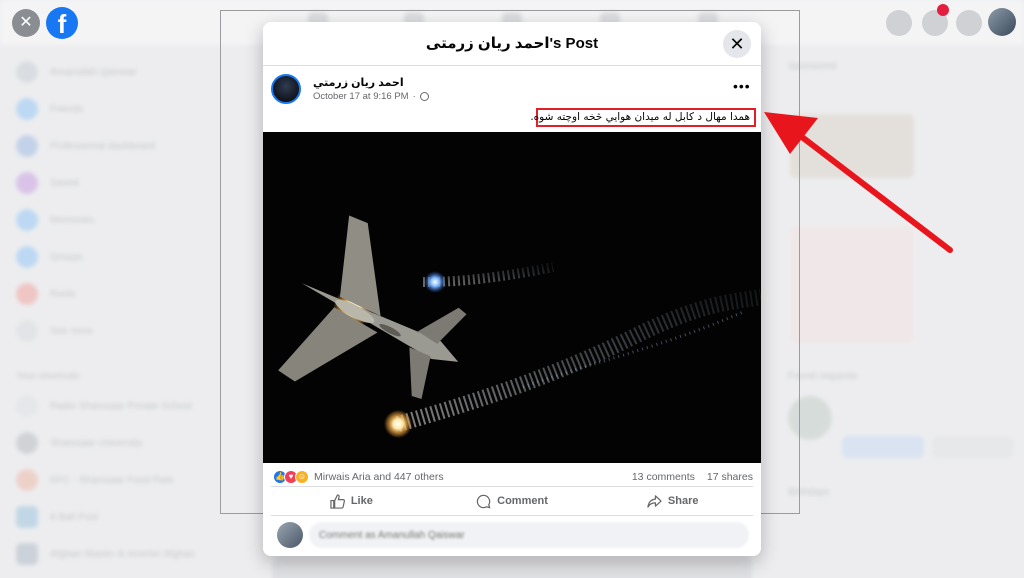 This screenshot has height=578, width=1024. What do you see at coordinates (663, 477) in the screenshot?
I see `comments-count: 13 comments` at bounding box center [663, 477].